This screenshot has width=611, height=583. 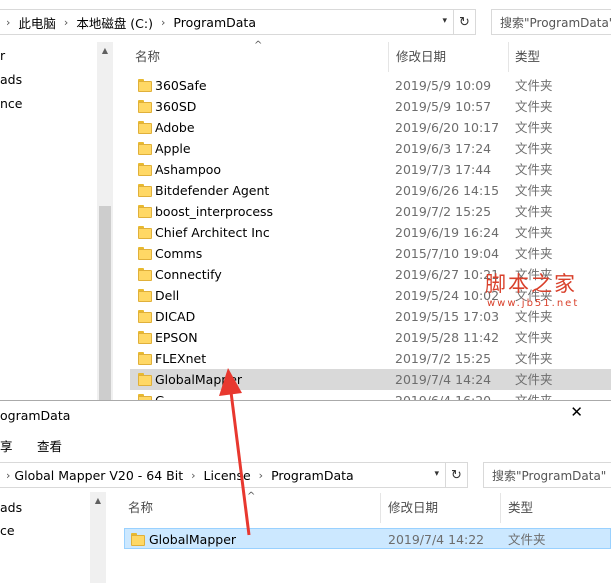 What do you see at coordinates (305, 400) in the screenshot?
I see `window-border` at bounding box center [305, 400].